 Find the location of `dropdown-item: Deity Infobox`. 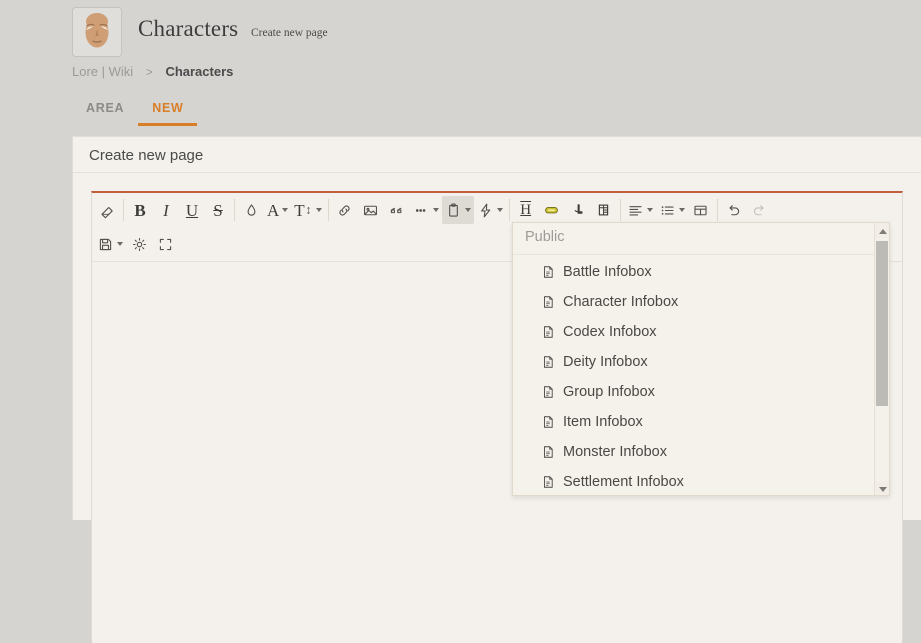

dropdown-item: Deity Infobox is located at coordinates (701, 362).